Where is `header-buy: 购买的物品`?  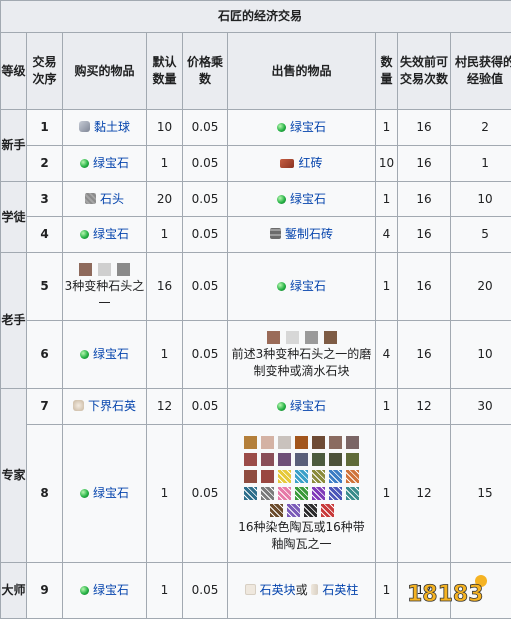 header-buy: 购买的物品 is located at coordinates (104, 71).